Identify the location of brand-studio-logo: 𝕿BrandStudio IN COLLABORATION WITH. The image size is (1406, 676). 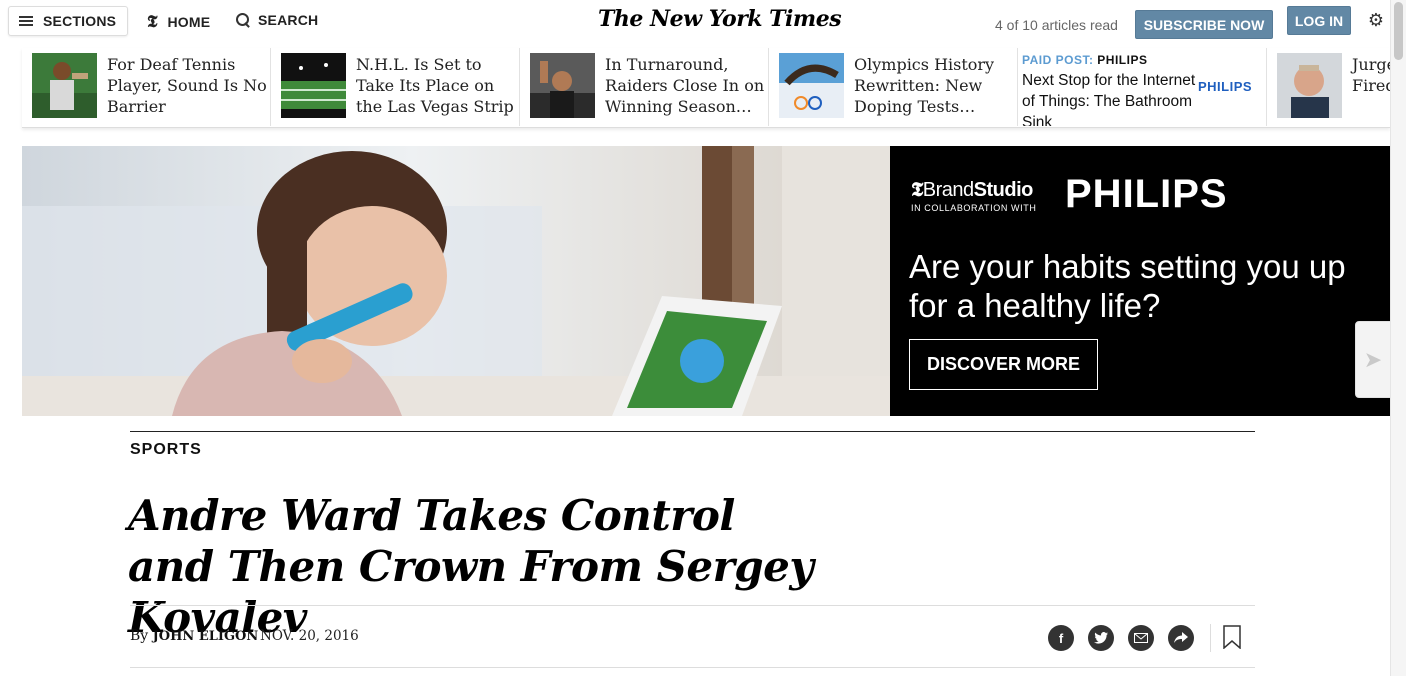
(973, 195).